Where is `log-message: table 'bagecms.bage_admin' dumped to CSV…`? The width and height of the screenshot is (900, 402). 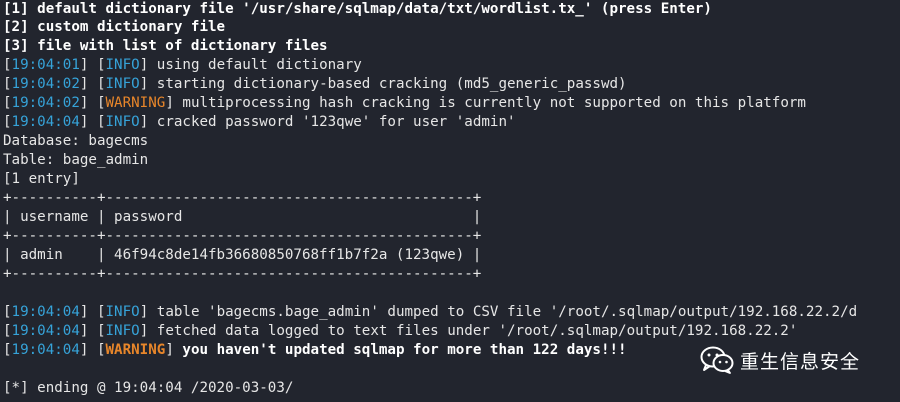
log-message: table 'bagecms.bage_admin' dumped to CSV… is located at coordinates (503, 312).